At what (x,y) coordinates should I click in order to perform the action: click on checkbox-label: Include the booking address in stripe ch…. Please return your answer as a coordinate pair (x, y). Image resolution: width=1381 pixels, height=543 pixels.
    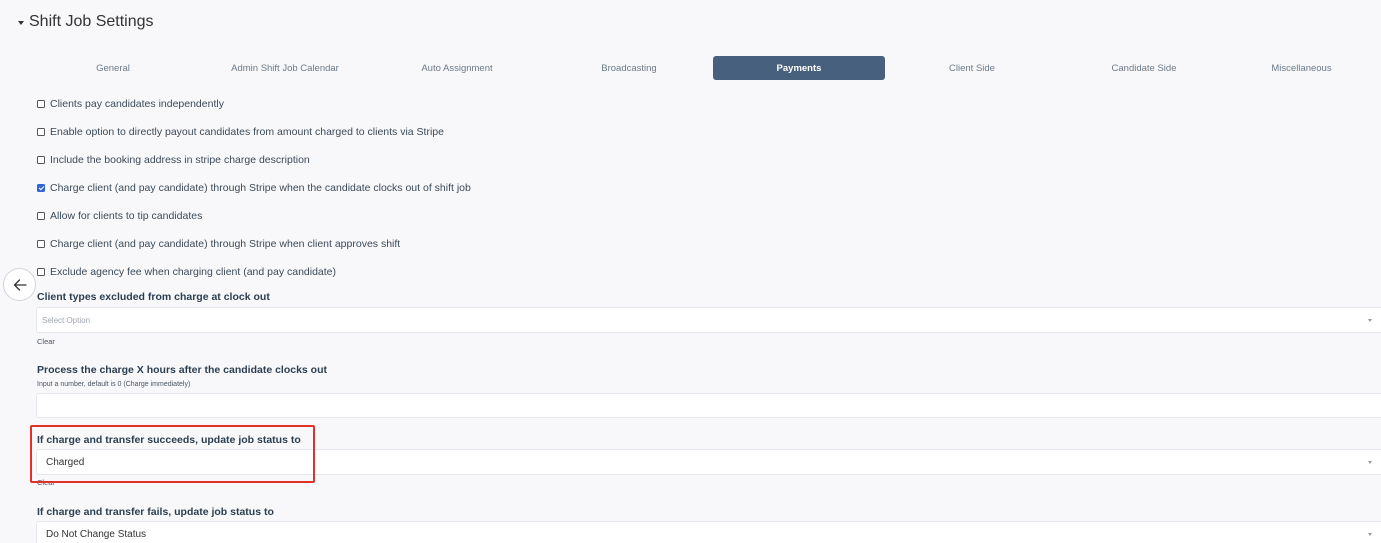
    Looking at the image, I should click on (180, 160).